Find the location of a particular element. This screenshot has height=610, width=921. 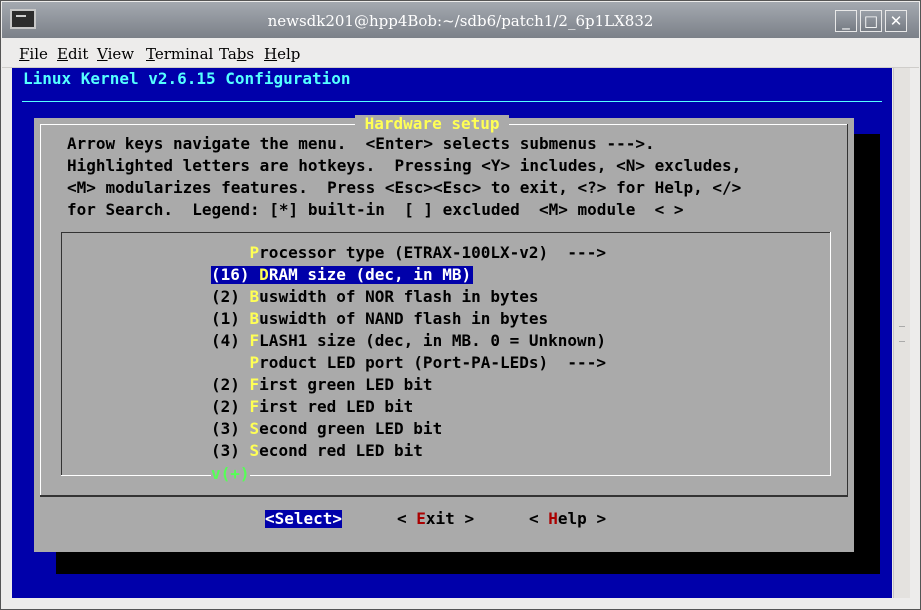

menu-item-second-red-led: (3) Second red LED bit is located at coordinates (317, 451).